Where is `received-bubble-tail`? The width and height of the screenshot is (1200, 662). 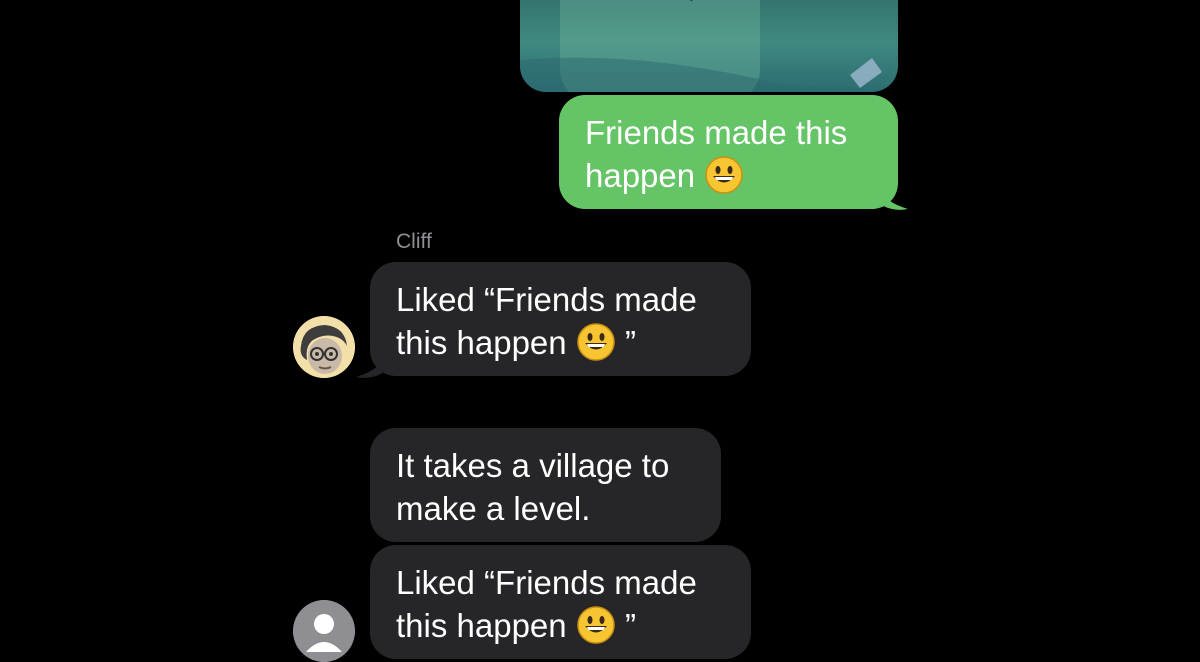
received-bubble-tail is located at coordinates (370, 367).